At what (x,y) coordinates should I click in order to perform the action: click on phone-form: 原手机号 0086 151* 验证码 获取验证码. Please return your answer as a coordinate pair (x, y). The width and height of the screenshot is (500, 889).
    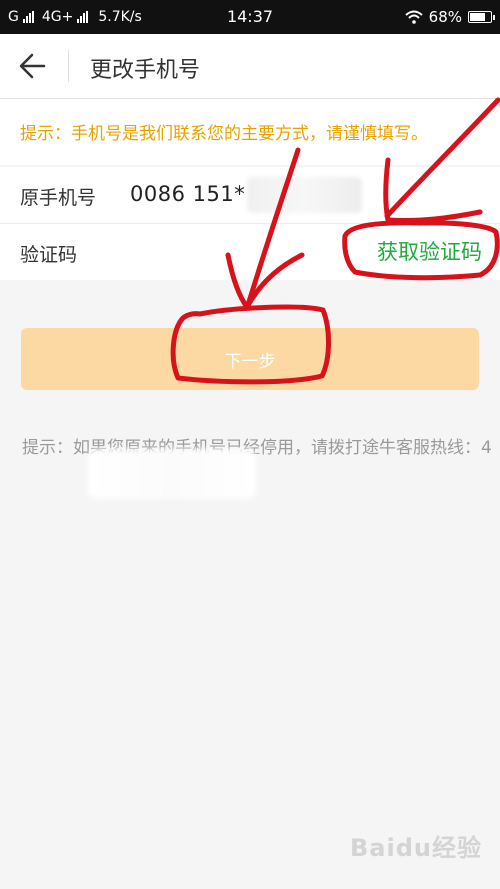
    Looking at the image, I should click on (250, 223).